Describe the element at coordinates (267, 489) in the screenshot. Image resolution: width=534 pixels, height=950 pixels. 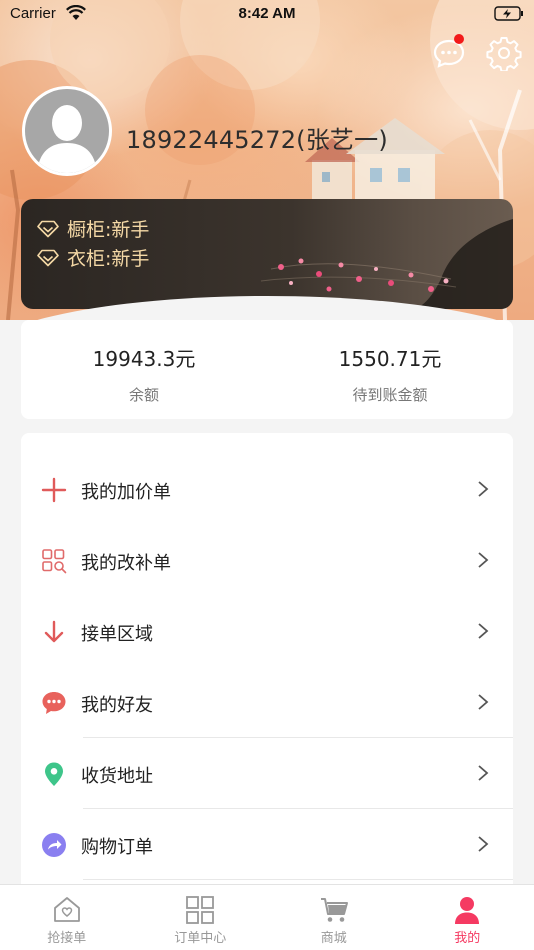
I see `menu-item-markup-orders: 我的加价单` at that location.